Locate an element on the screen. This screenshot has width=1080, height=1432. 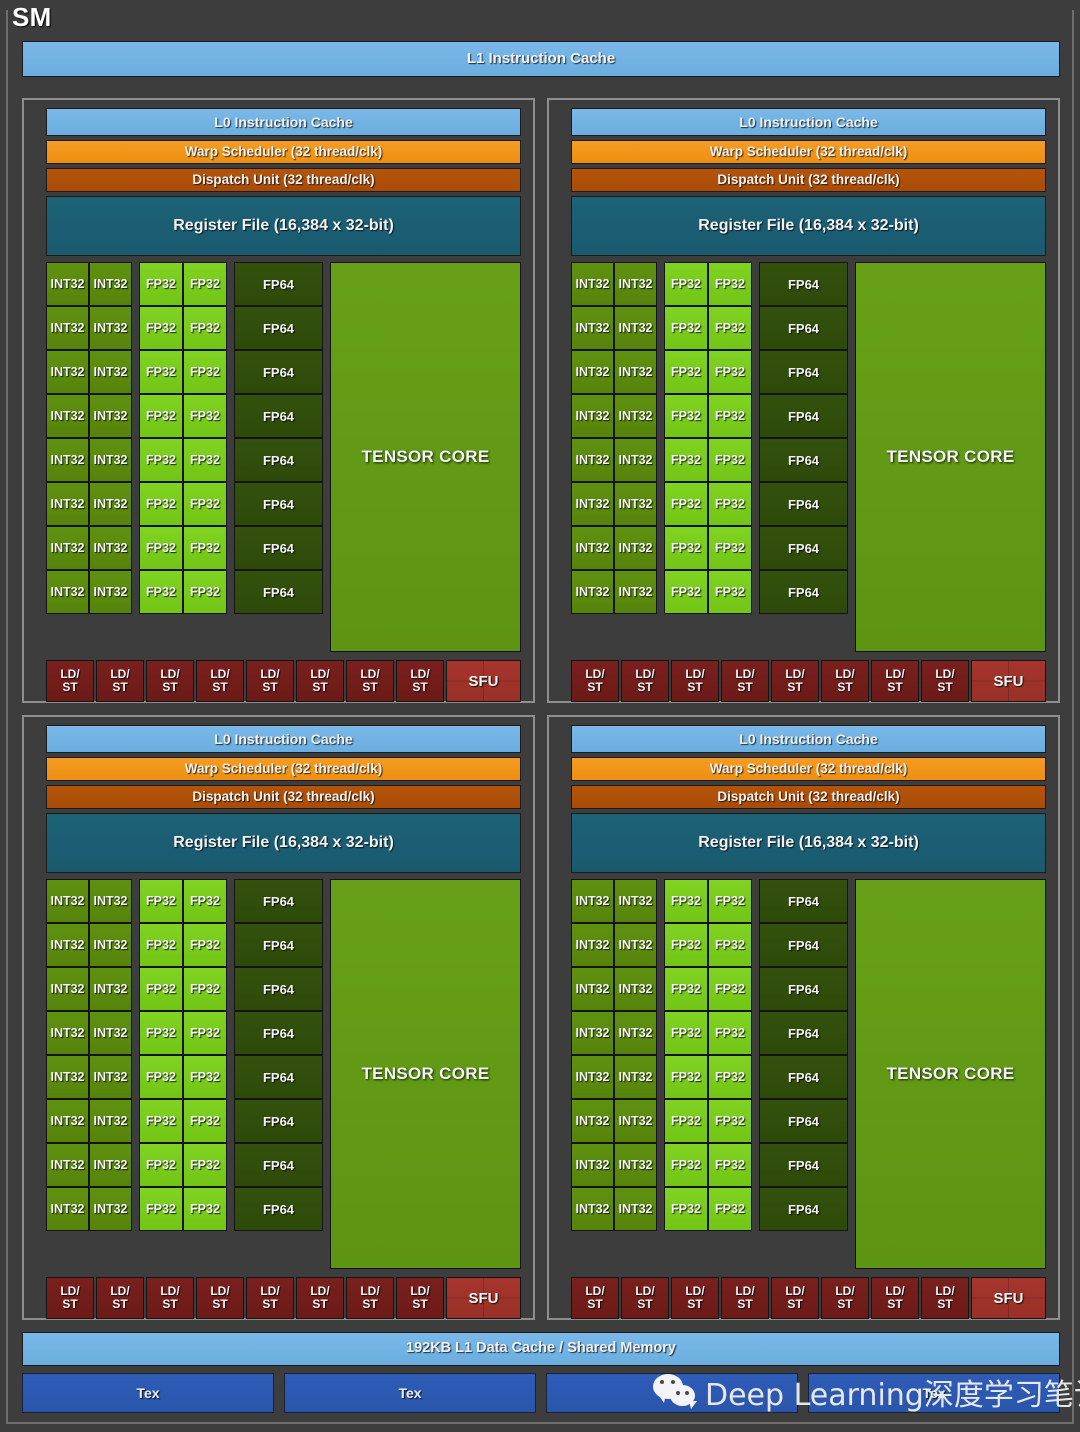
tex-unit: Tex is located at coordinates (148, 1393).